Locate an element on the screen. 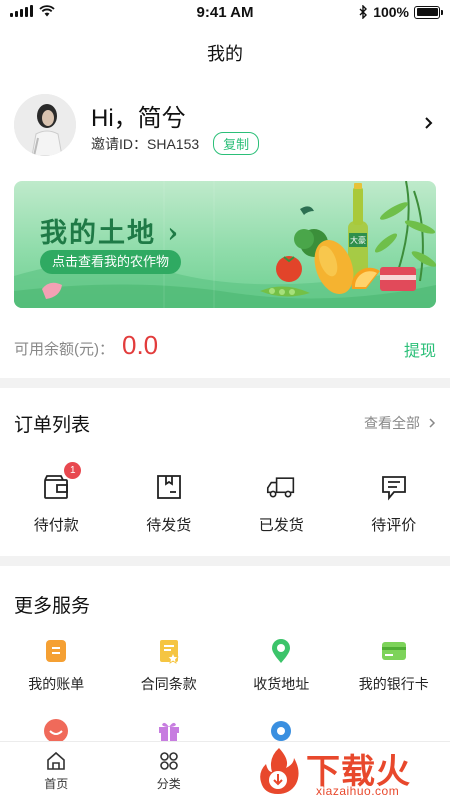 The width and height of the screenshot is (450, 800). tab-label: 首页 is located at coordinates (56, 784).